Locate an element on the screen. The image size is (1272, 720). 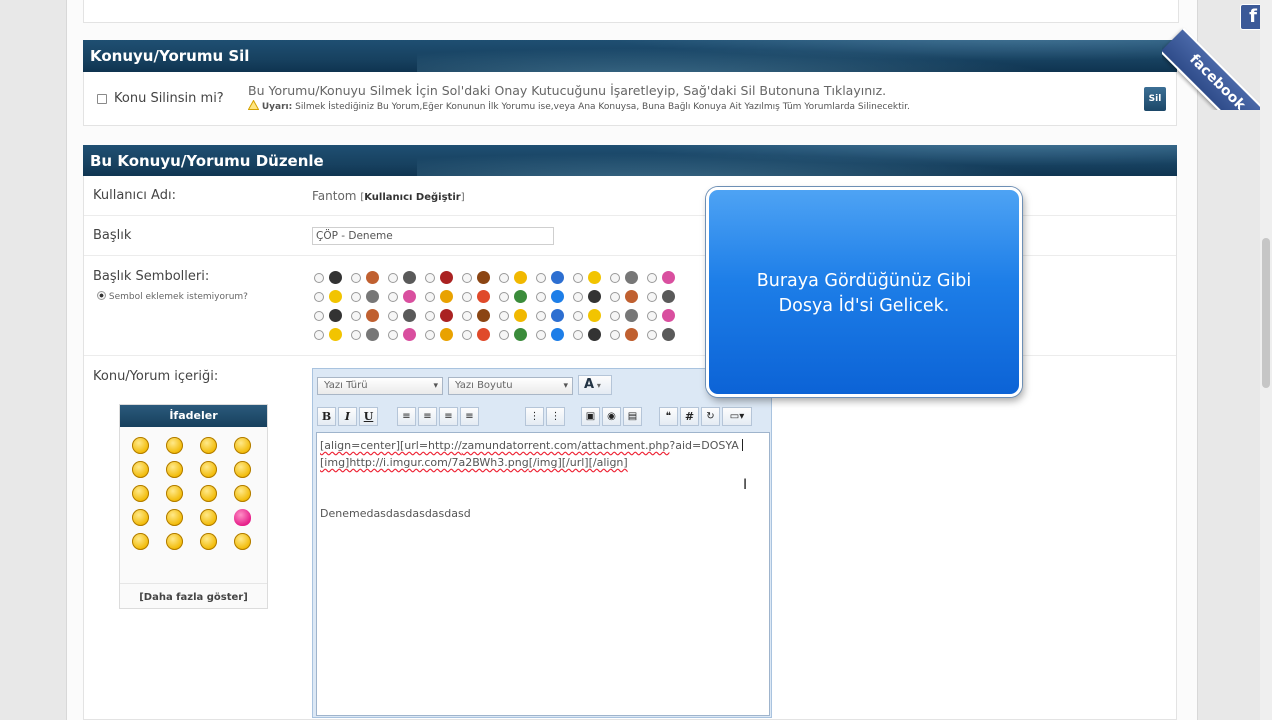
align-justify-icon: ≡ is located at coordinates (469, 416).